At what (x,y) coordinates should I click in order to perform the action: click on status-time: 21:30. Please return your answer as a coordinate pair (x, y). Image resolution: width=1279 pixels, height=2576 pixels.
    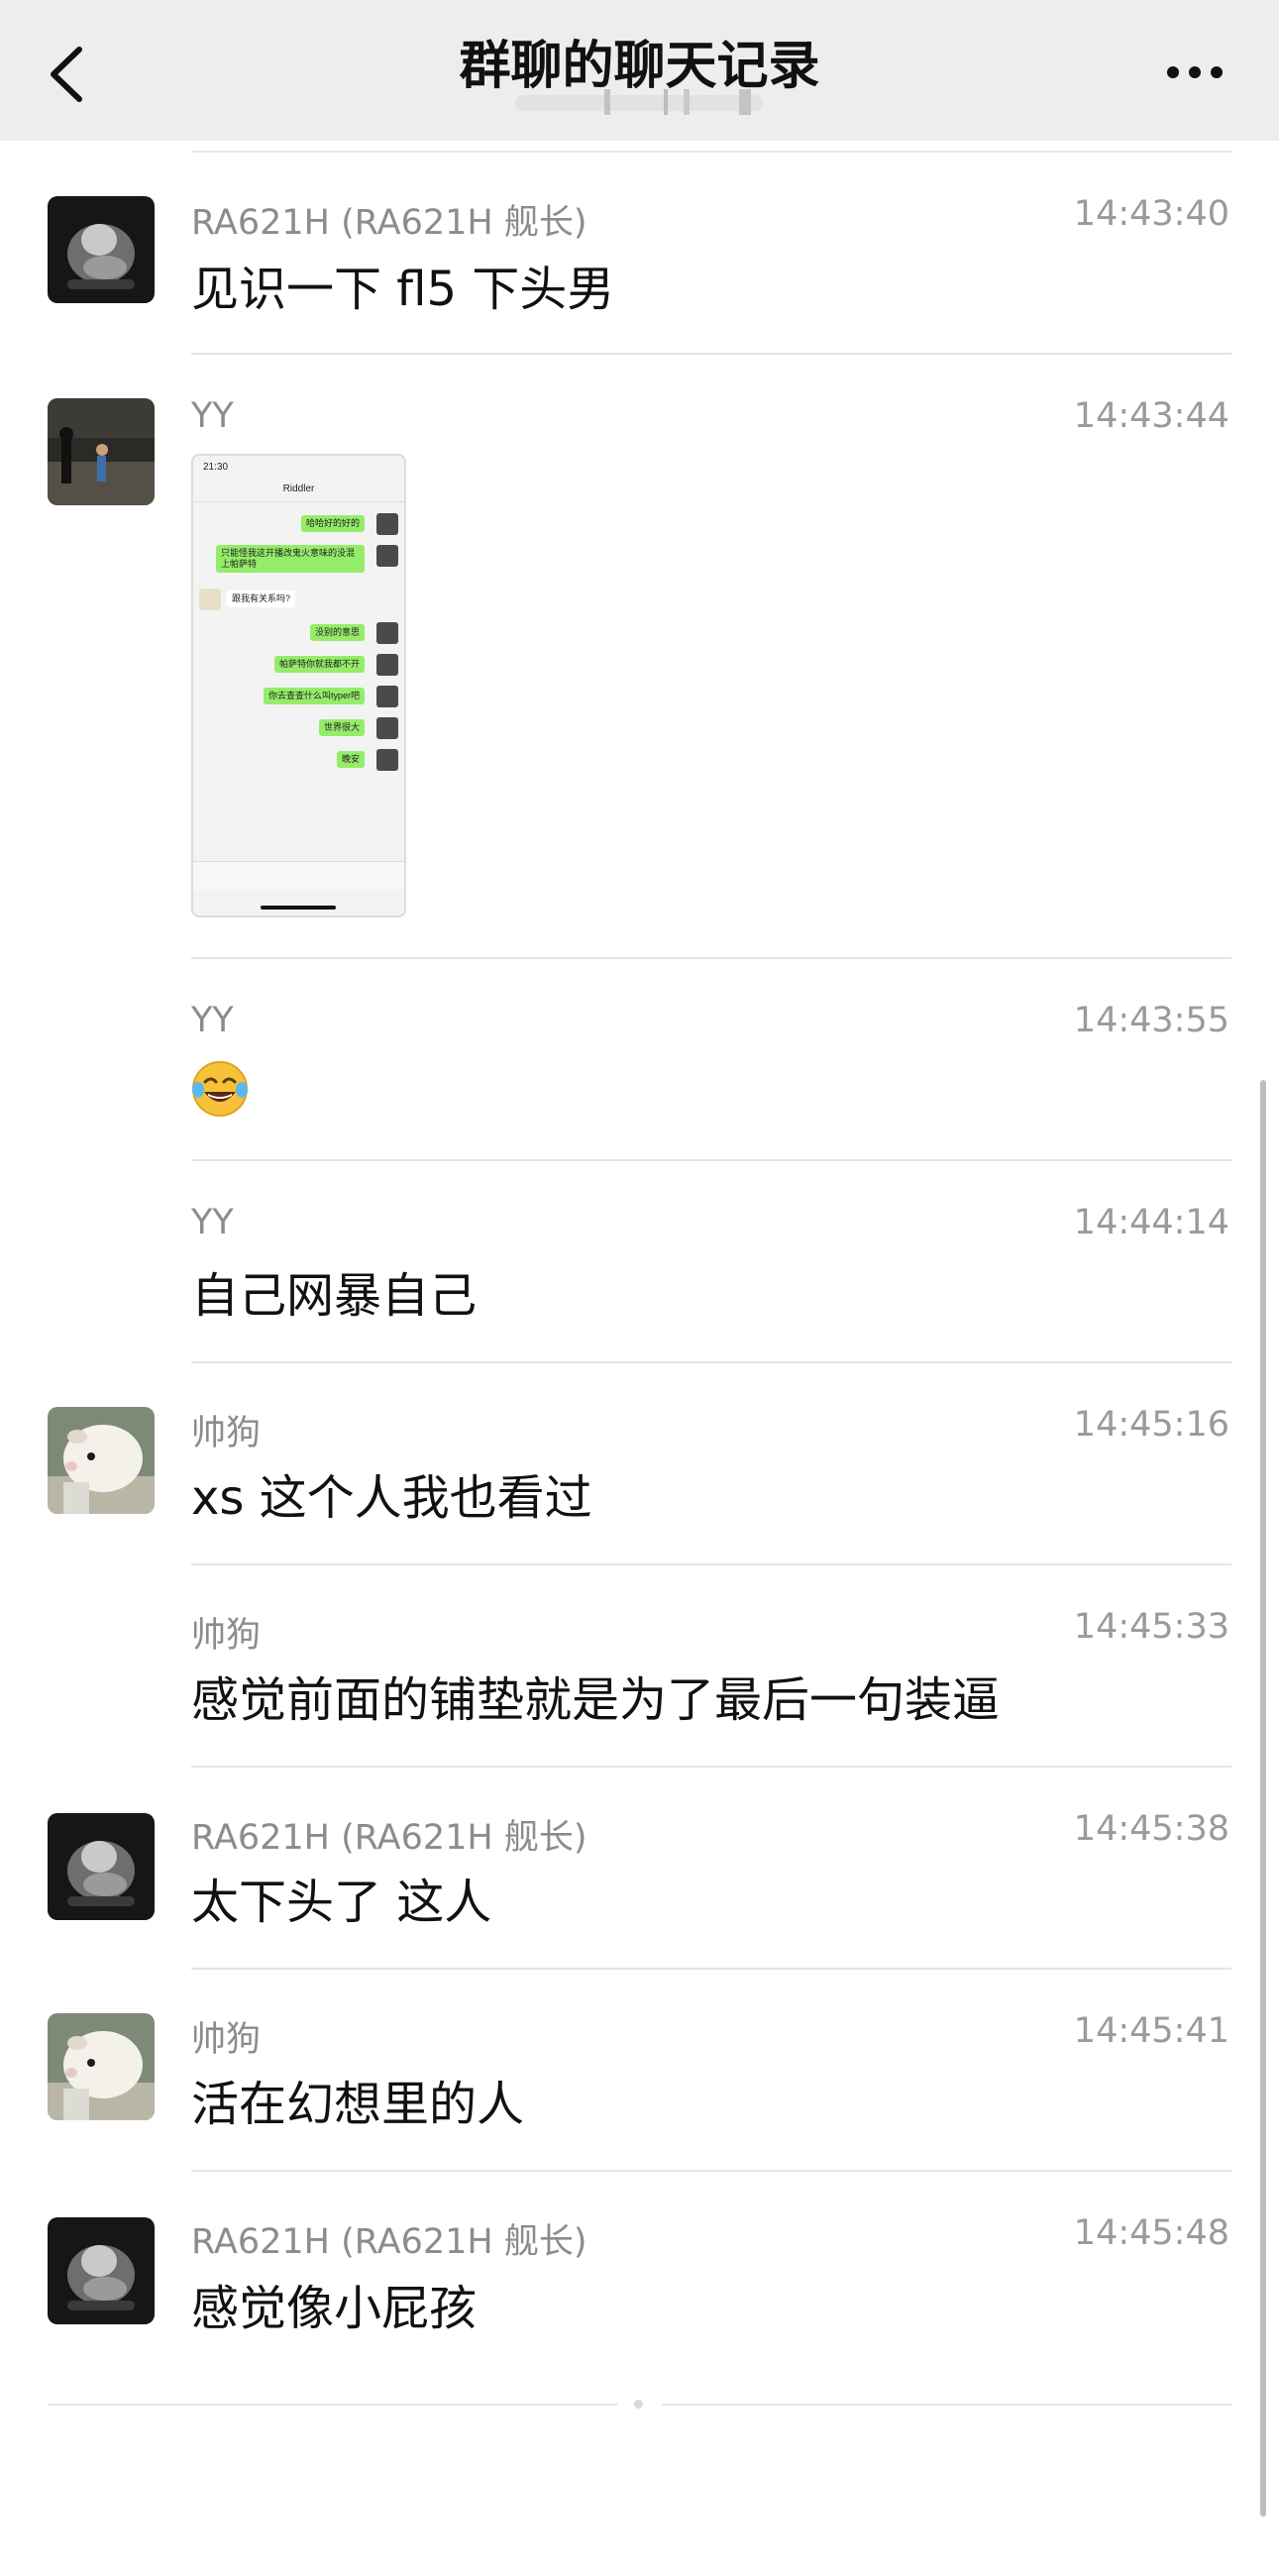
    Looking at the image, I should click on (216, 467).